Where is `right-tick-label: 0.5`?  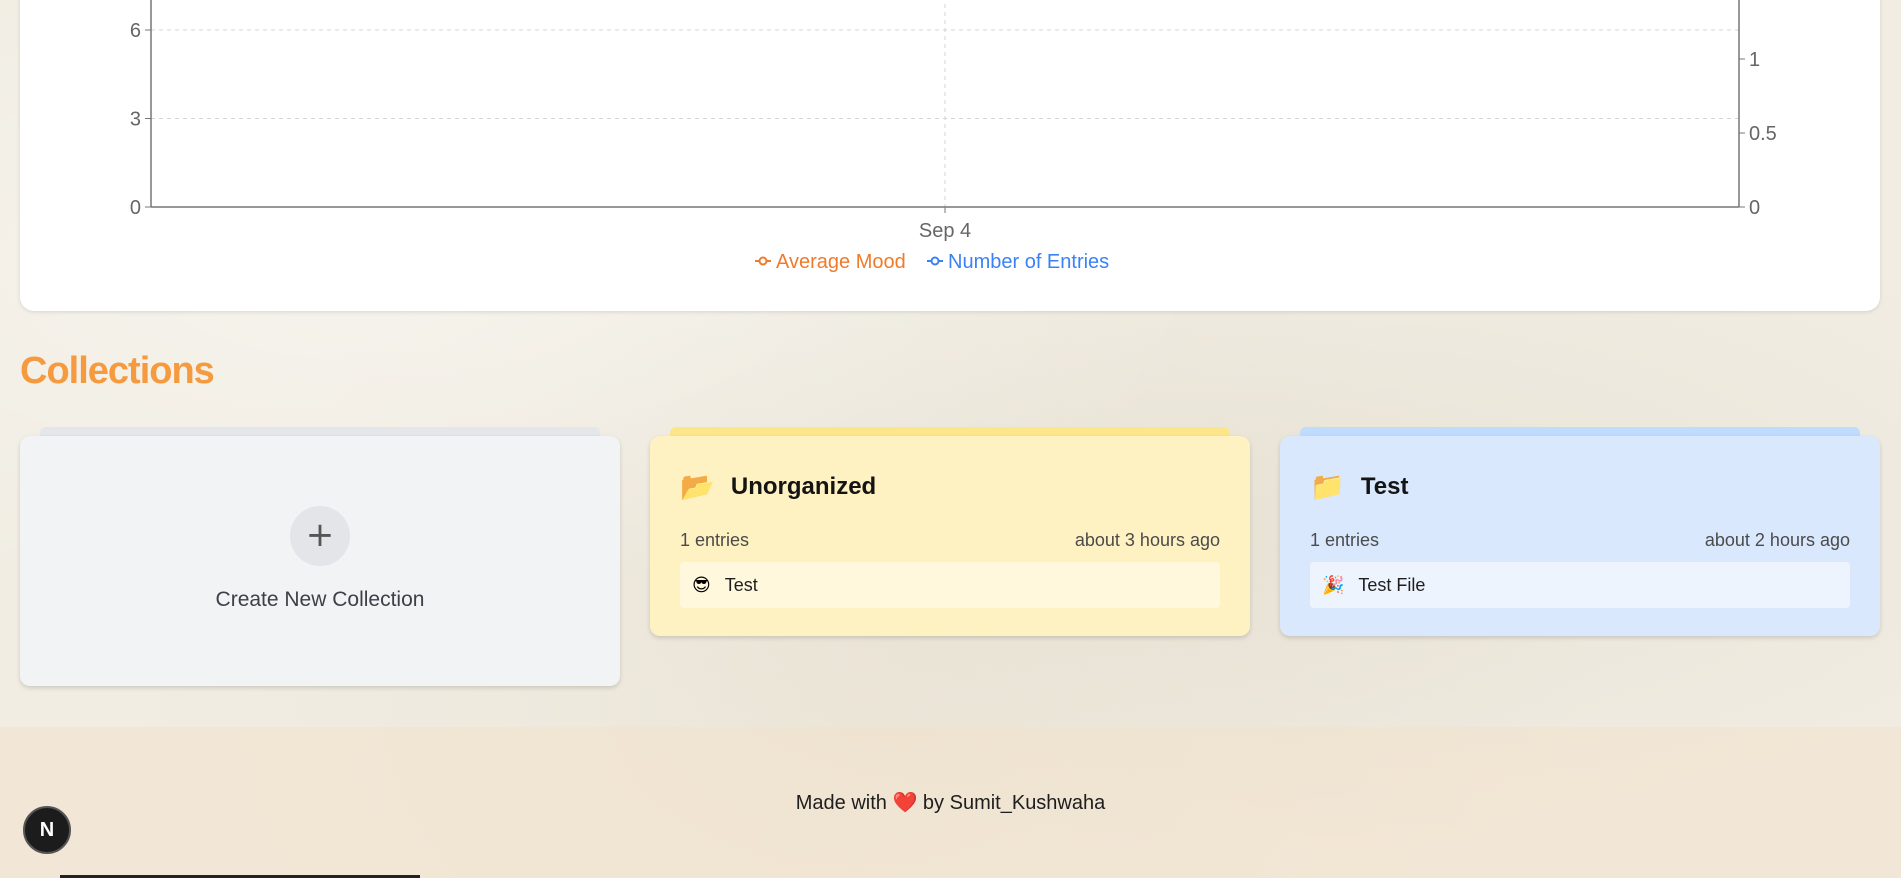 right-tick-label: 0.5 is located at coordinates (1763, 134).